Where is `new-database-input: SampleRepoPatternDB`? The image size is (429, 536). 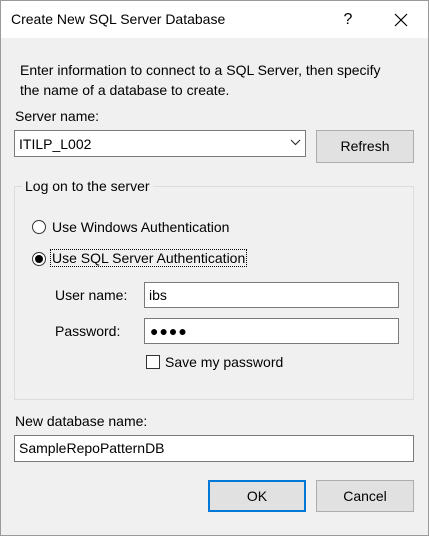
new-database-input: SampleRepoPatternDB is located at coordinates (214, 448).